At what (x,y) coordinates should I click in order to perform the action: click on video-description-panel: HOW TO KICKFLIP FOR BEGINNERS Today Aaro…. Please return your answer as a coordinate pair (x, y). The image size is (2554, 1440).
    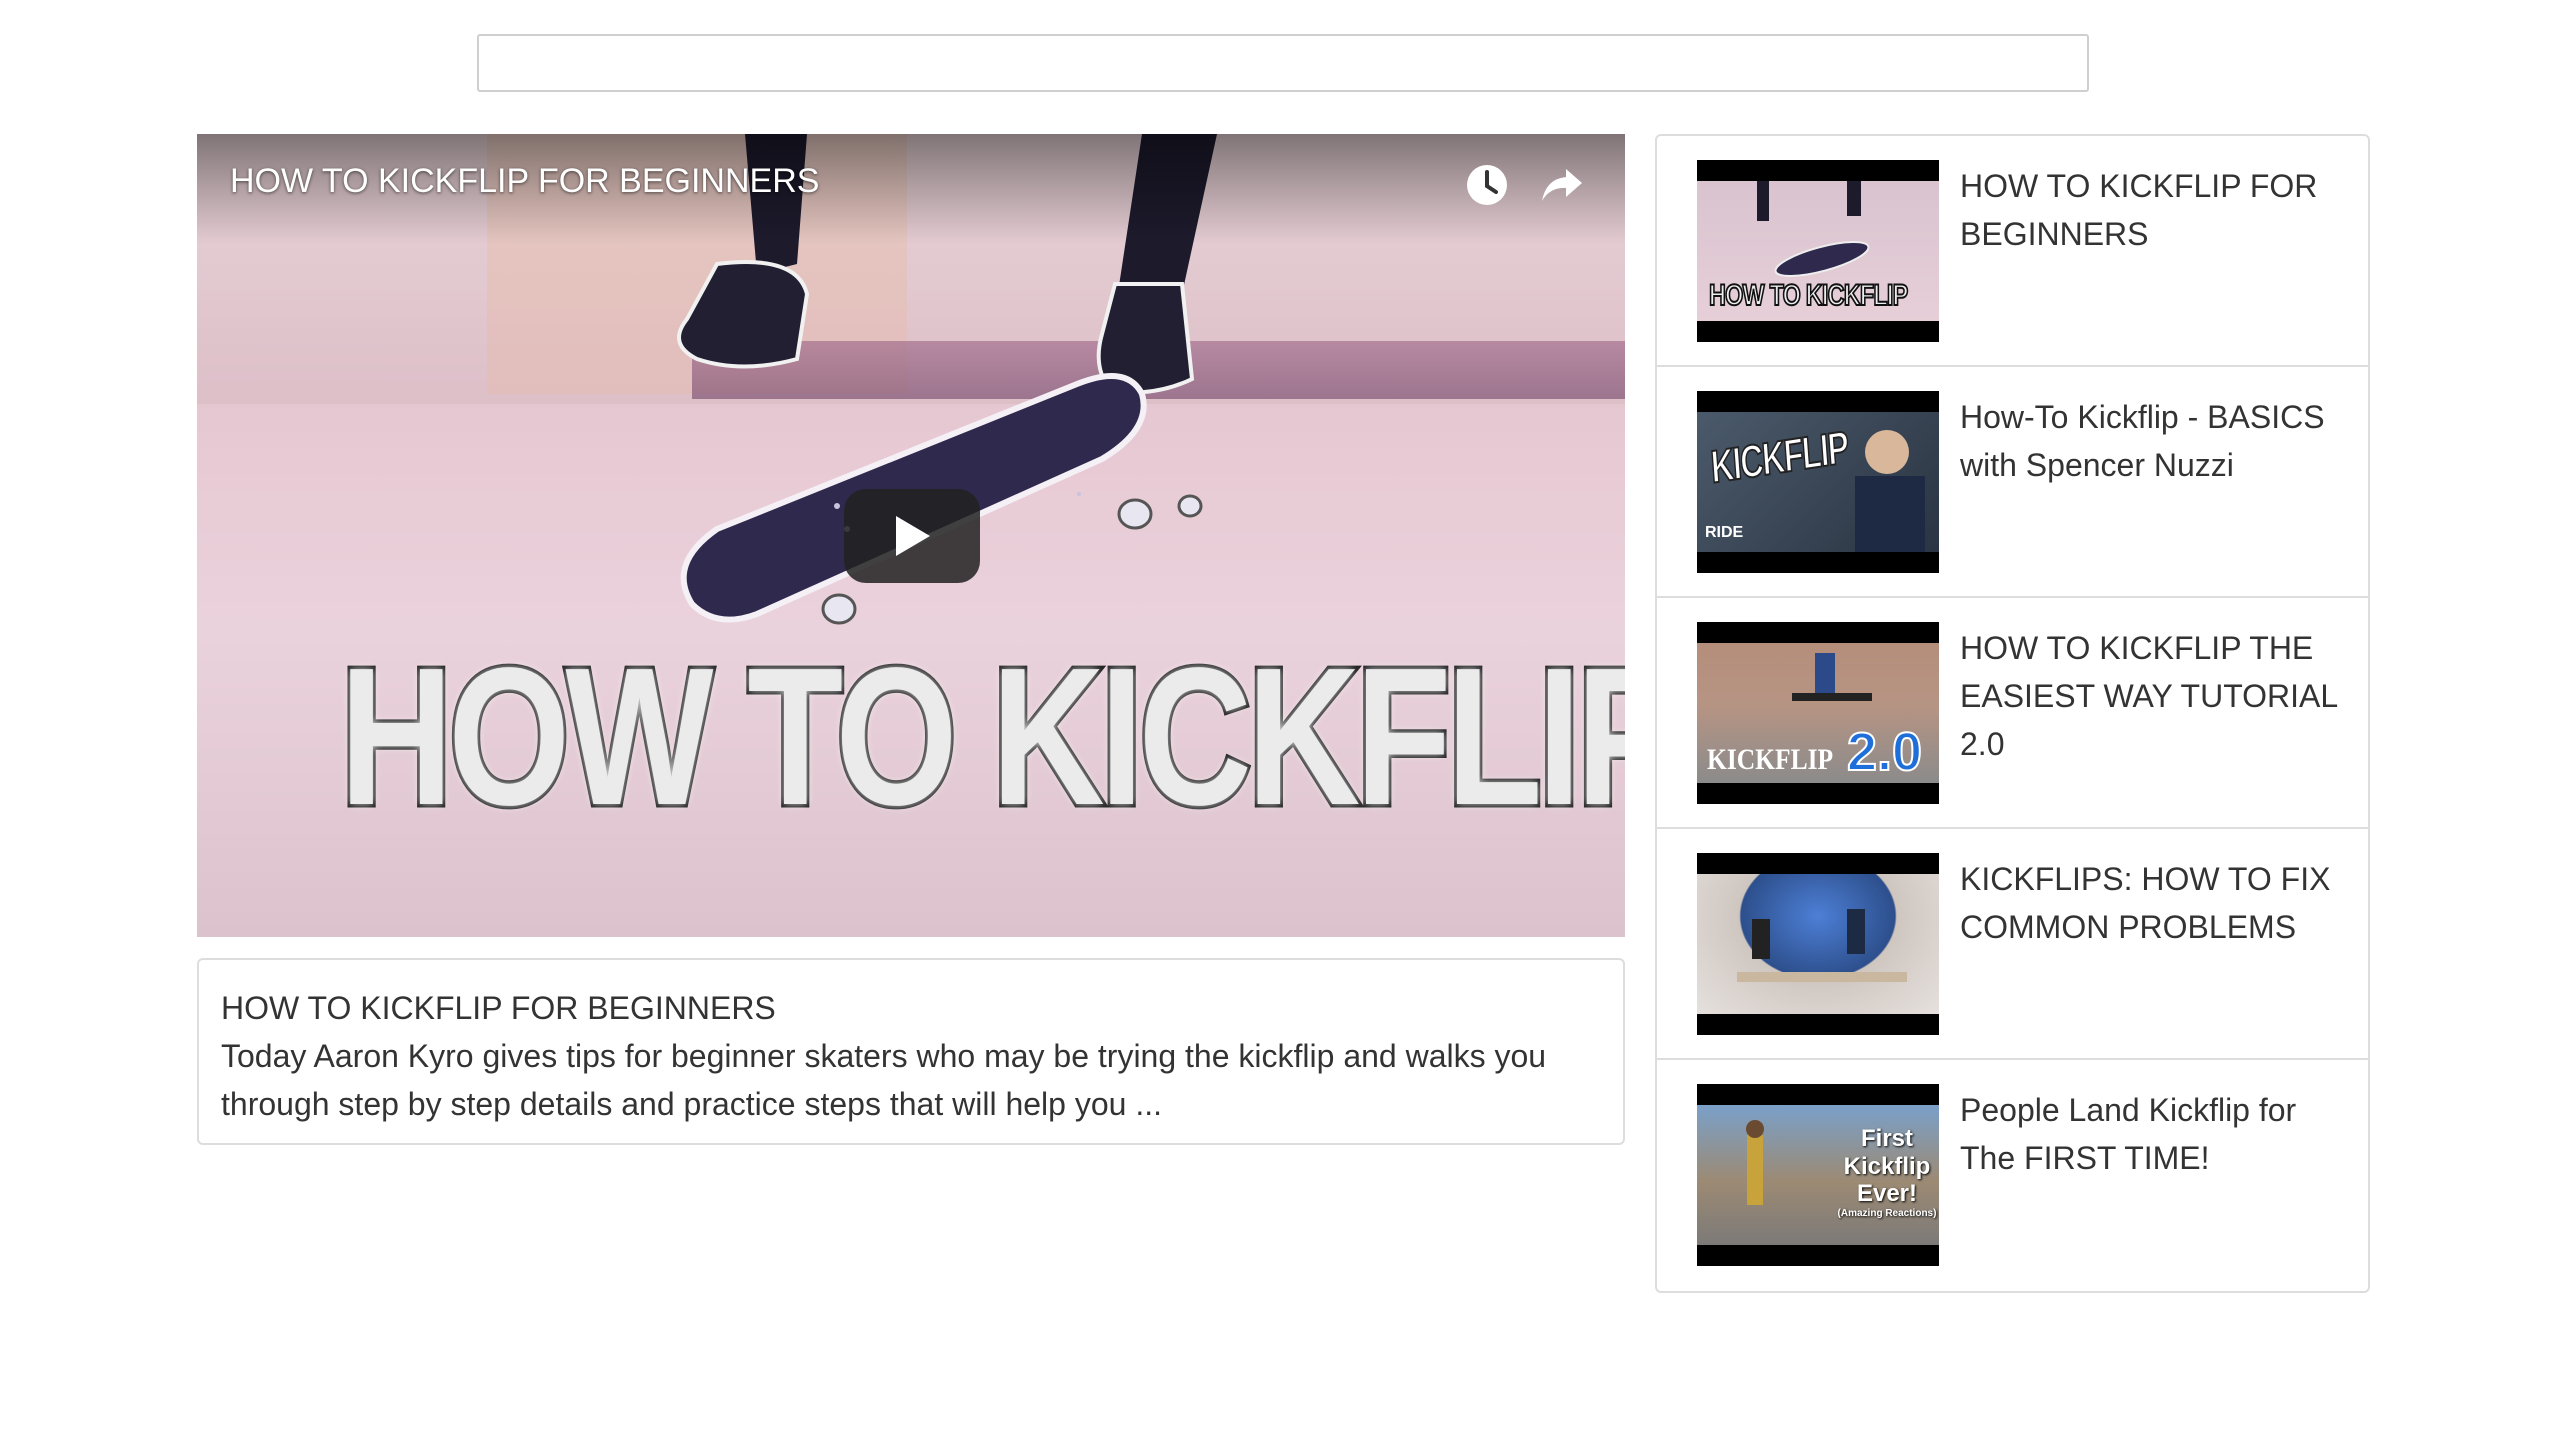
    Looking at the image, I should click on (911, 1051).